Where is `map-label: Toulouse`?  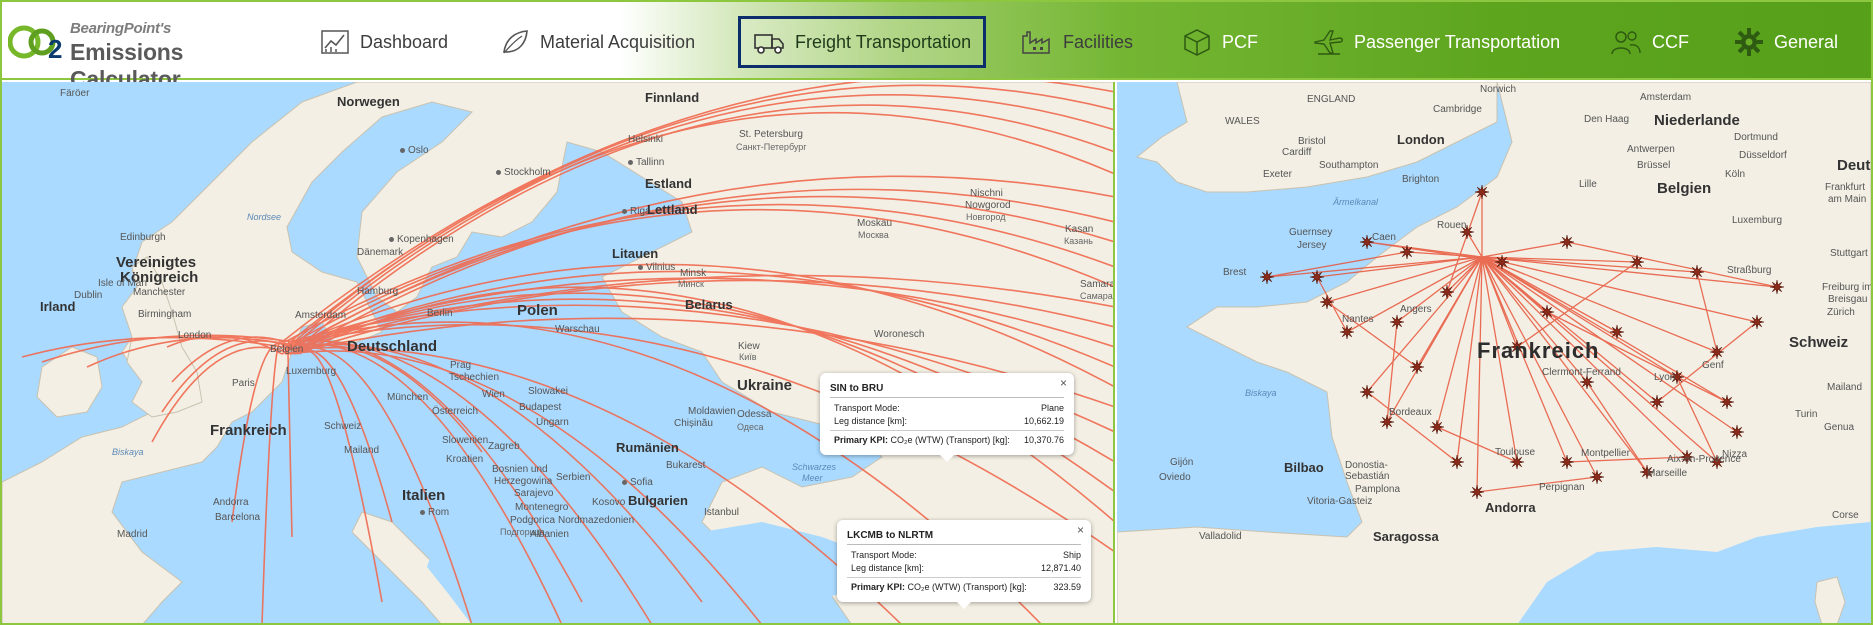
map-label: Toulouse is located at coordinates (1515, 452).